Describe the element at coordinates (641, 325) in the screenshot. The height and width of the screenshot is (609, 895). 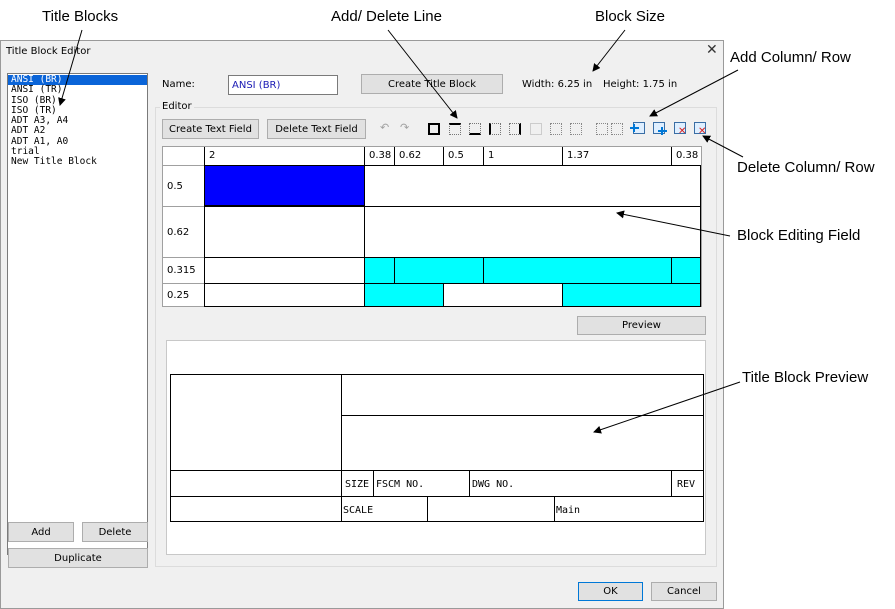
I see `preview-button: Preview` at that location.